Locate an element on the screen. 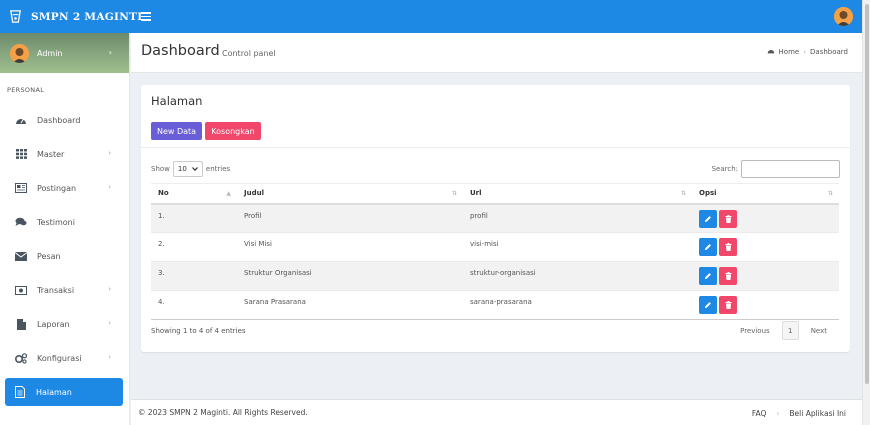 This screenshot has height=425, width=870. table-row: 1. Profil profil is located at coordinates (495, 218).